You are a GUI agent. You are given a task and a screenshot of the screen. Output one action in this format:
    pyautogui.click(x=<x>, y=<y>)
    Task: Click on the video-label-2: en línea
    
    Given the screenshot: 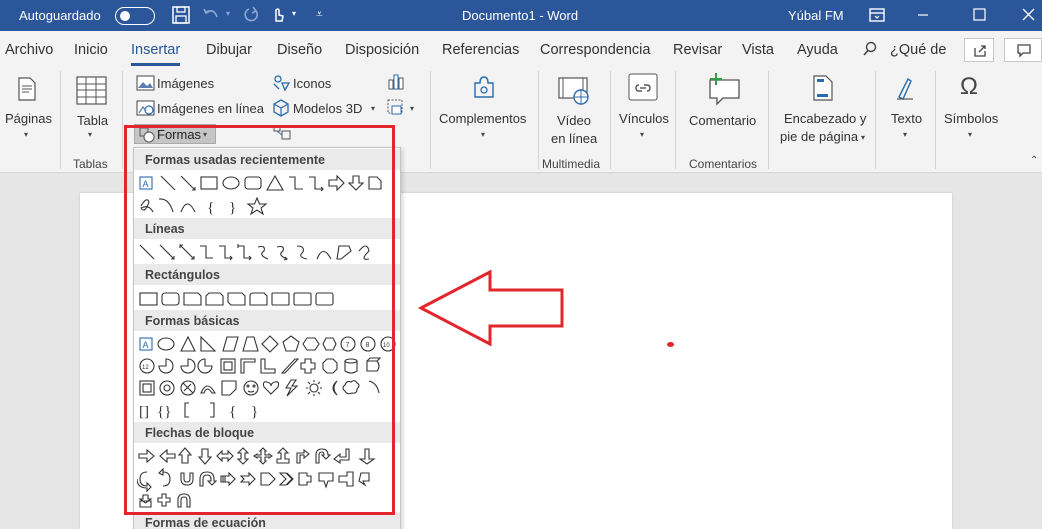 What is the action you would take?
    pyautogui.click(x=574, y=138)
    